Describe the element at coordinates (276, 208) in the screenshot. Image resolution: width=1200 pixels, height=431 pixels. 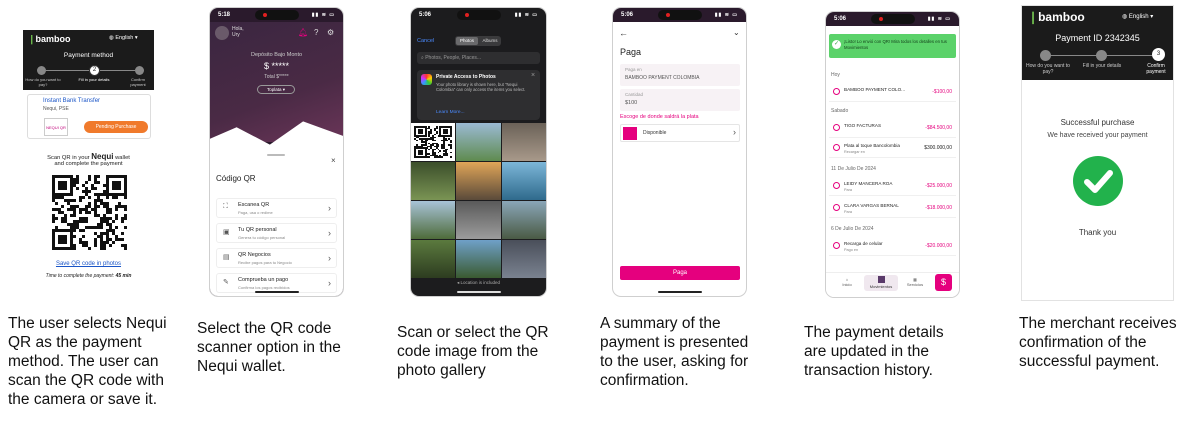
I see `qr-menu-option: ⛶ Escanea QR Paga, usa o redime ›` at that location.